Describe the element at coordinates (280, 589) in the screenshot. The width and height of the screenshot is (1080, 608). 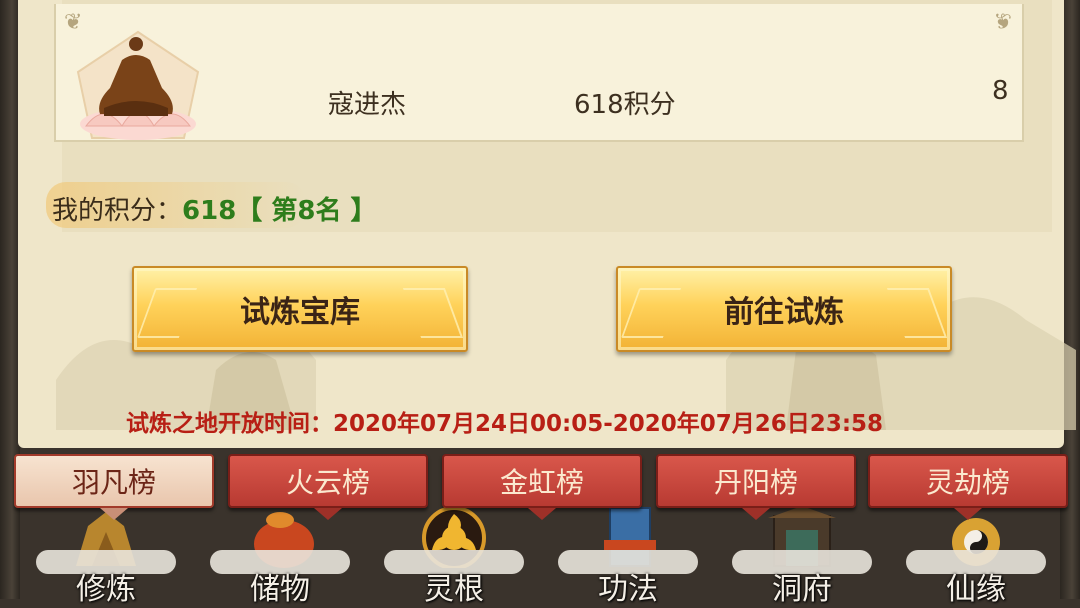
I see `dock-label: 储物` at that location.